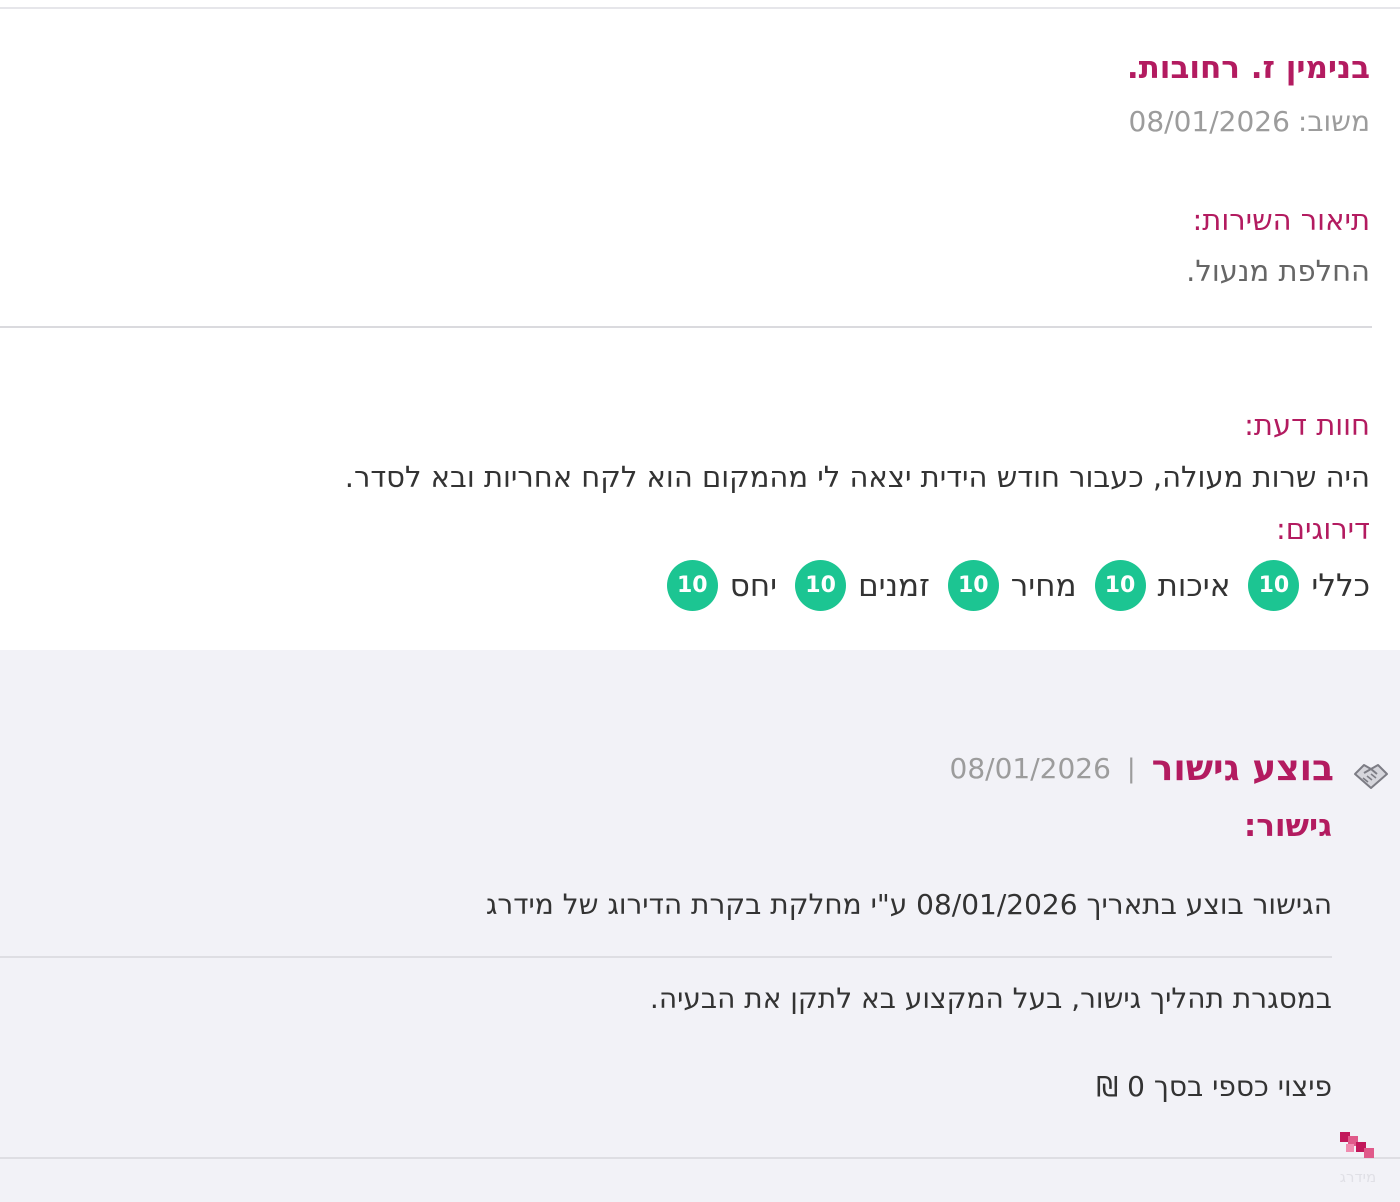 Image resolution: width=1400 pixels, height=1202 pixels. What do you see at coordinates (1322, 529) in the screenshot?
I see `ratings-title: דירוגים:` at bounding box center [1322, 529].